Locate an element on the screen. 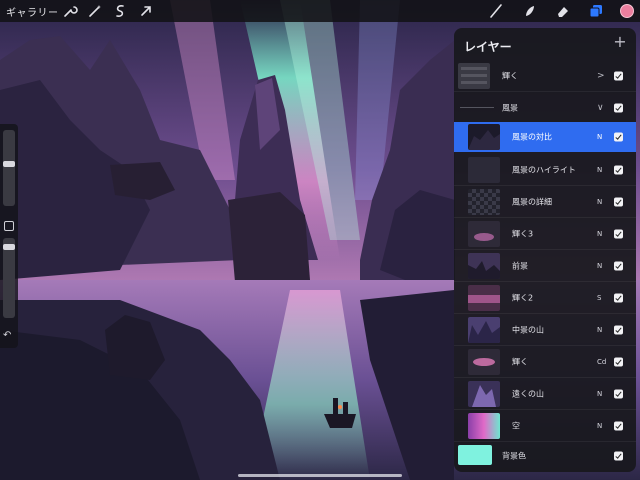 The height and width of the screenshot is (480, 640). home-indicator is located at coordinates (320, 475).